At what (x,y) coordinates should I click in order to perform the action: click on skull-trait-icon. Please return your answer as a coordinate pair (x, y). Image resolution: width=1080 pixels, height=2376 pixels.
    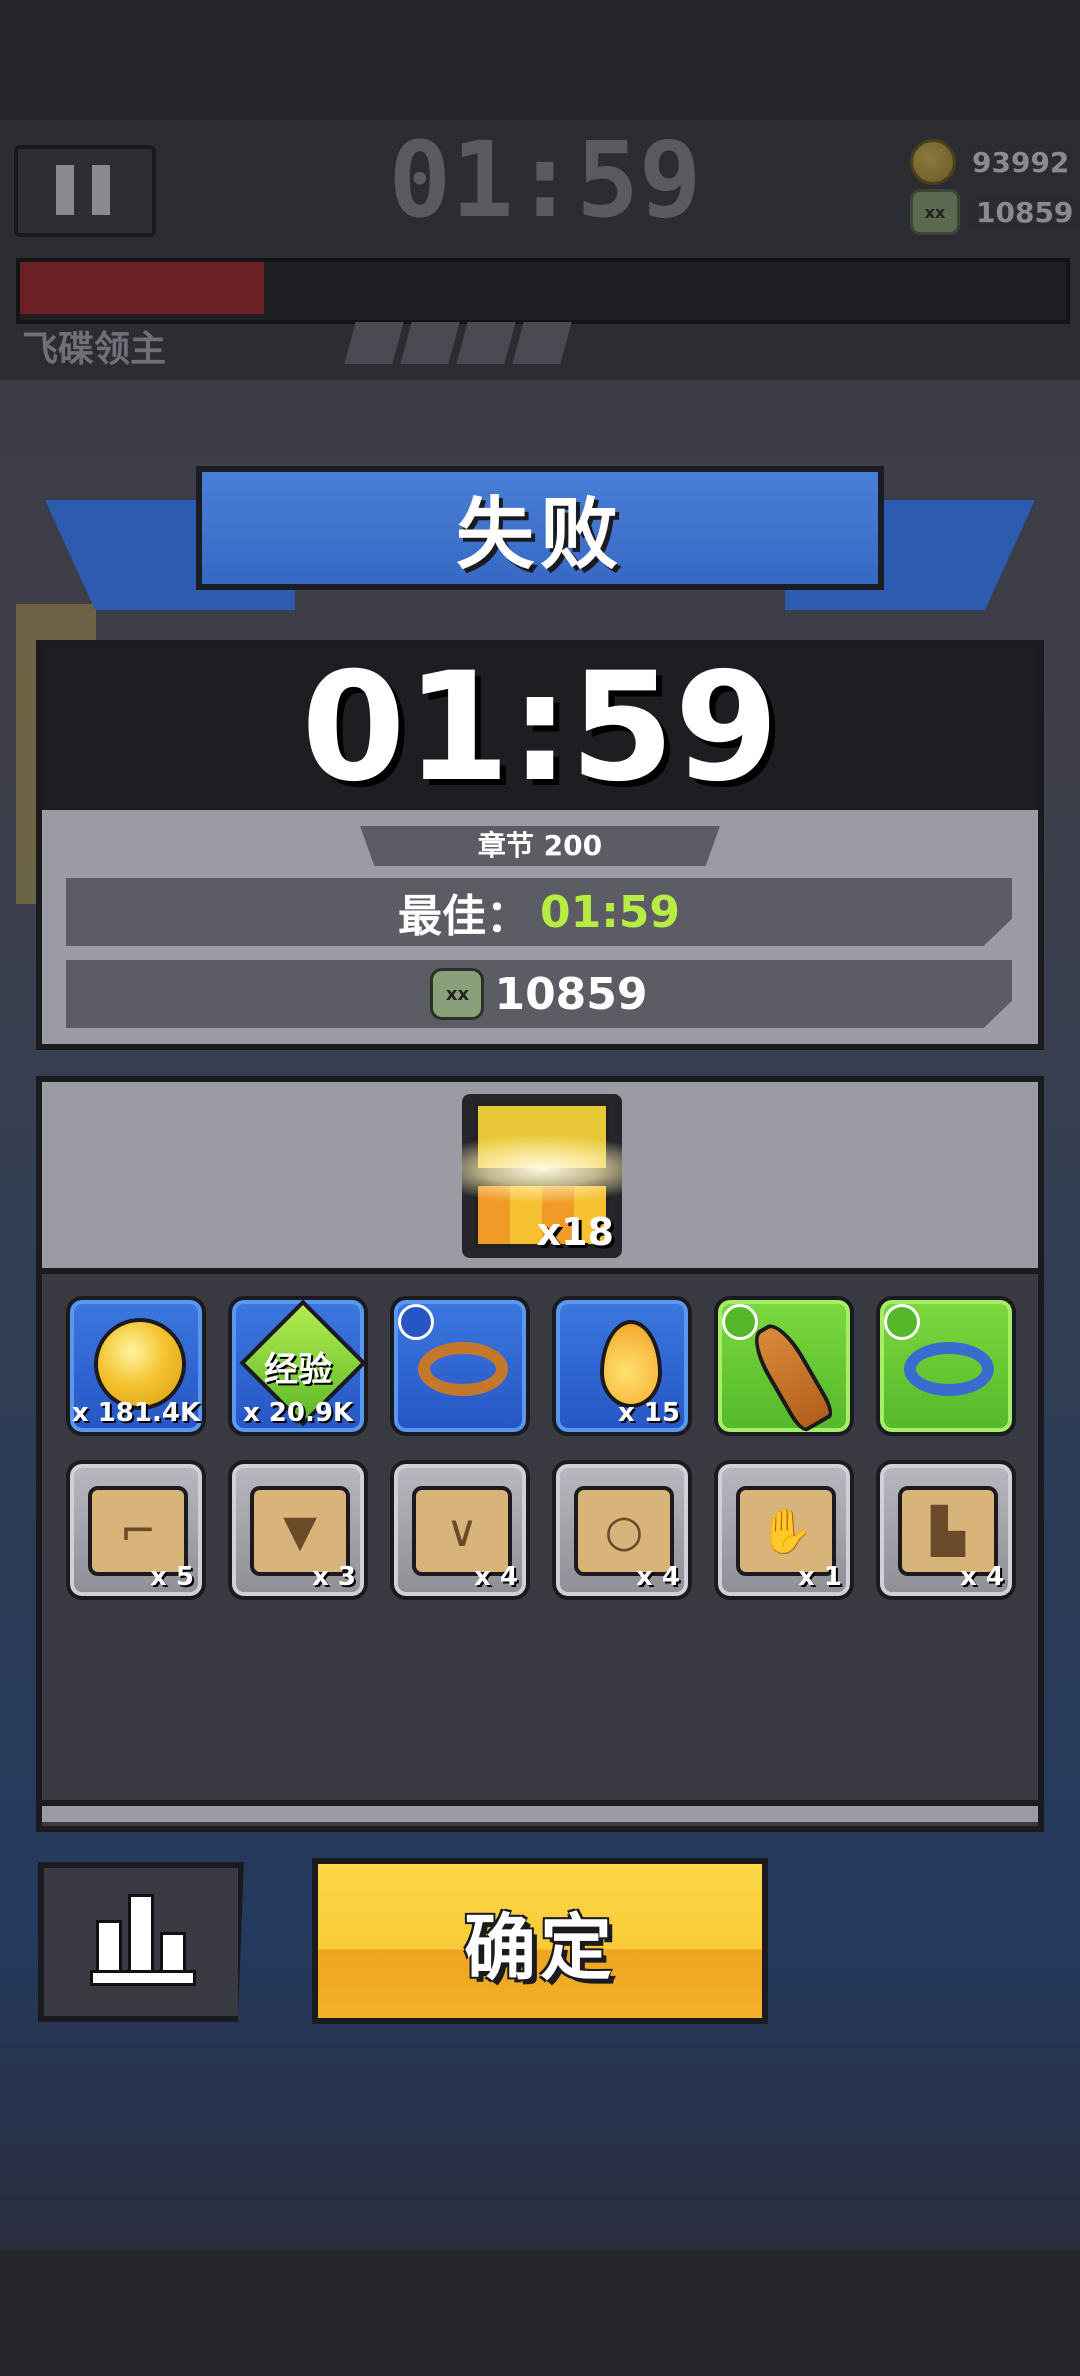
    Looking at the image, I should click on (486, 343).